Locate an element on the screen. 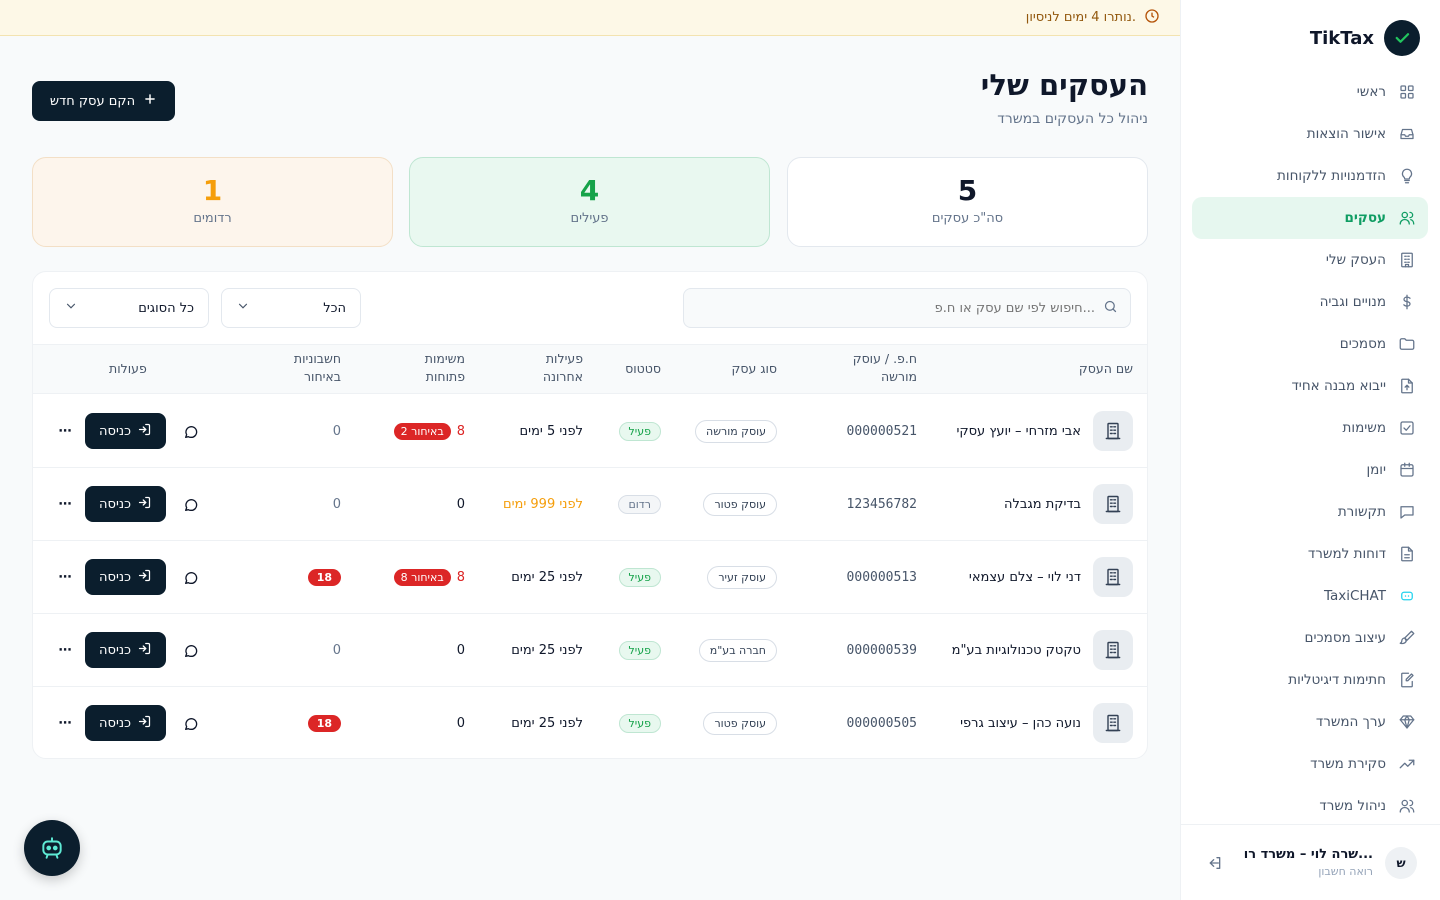 Image resolution: width=1440 pixels, height=900 pixels. logout-icon is located at coordinates (1215, 863).